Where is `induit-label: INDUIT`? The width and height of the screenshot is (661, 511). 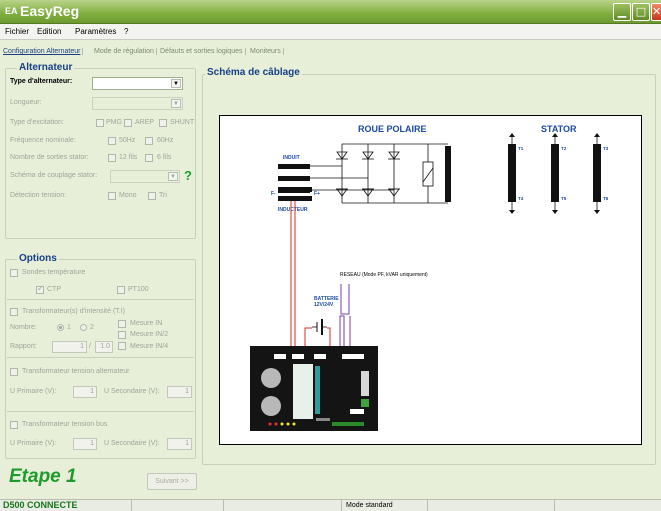
induit-label: INDUIT is located at coordinates (291, 158).